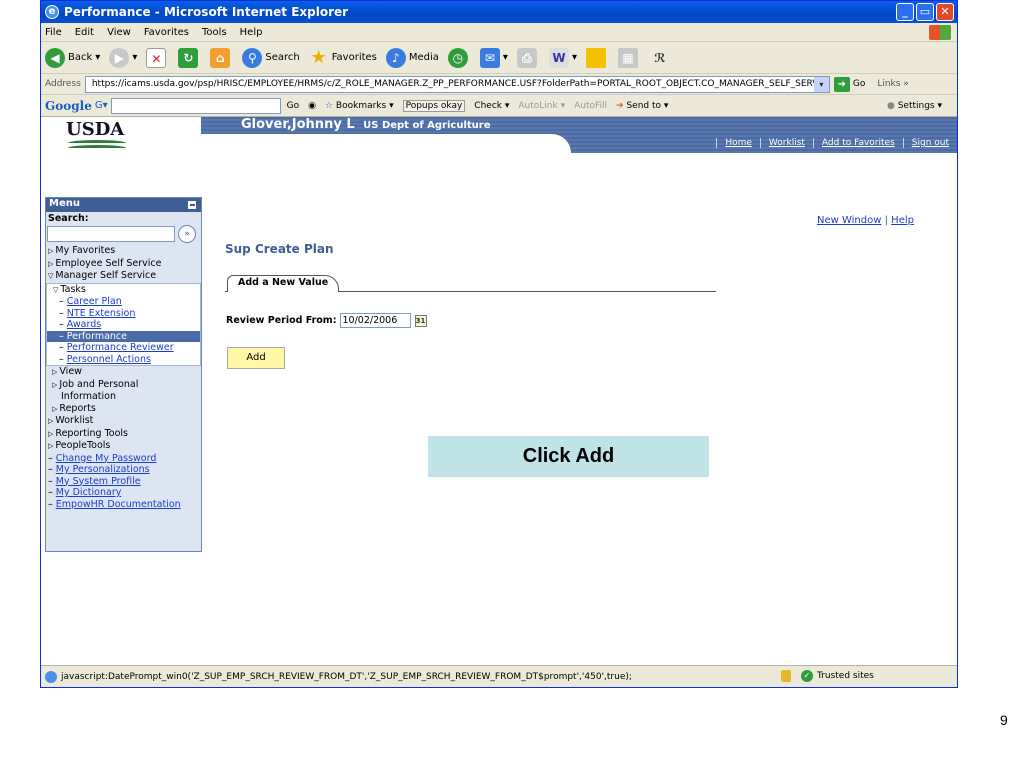  I want to click on spellcheck-button: Check ▾, so click(491, 106).